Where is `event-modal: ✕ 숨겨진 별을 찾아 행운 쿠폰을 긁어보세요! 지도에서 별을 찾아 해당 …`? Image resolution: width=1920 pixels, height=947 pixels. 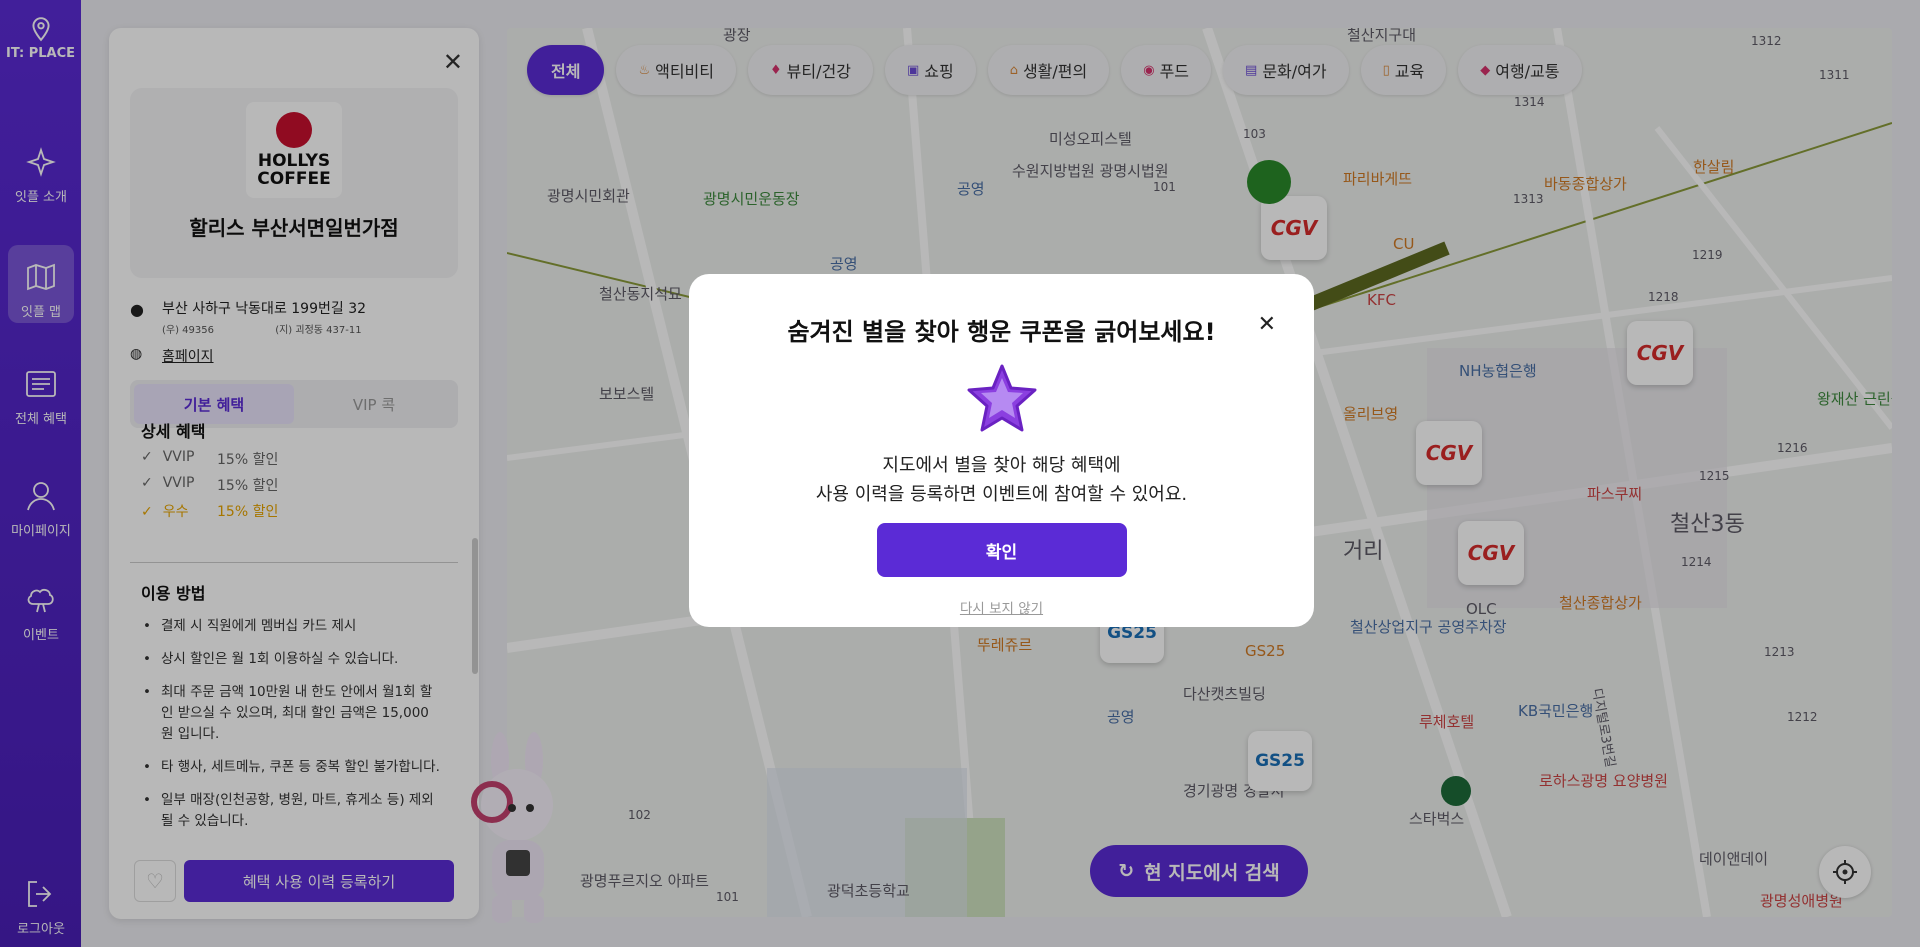 event-modal: ✕ 숨겨진 별을 찾아 행운 쿠폰을 긁어보세요! 지도에서 별을 찾아 해당 … is located at coordinates (1001, 450).